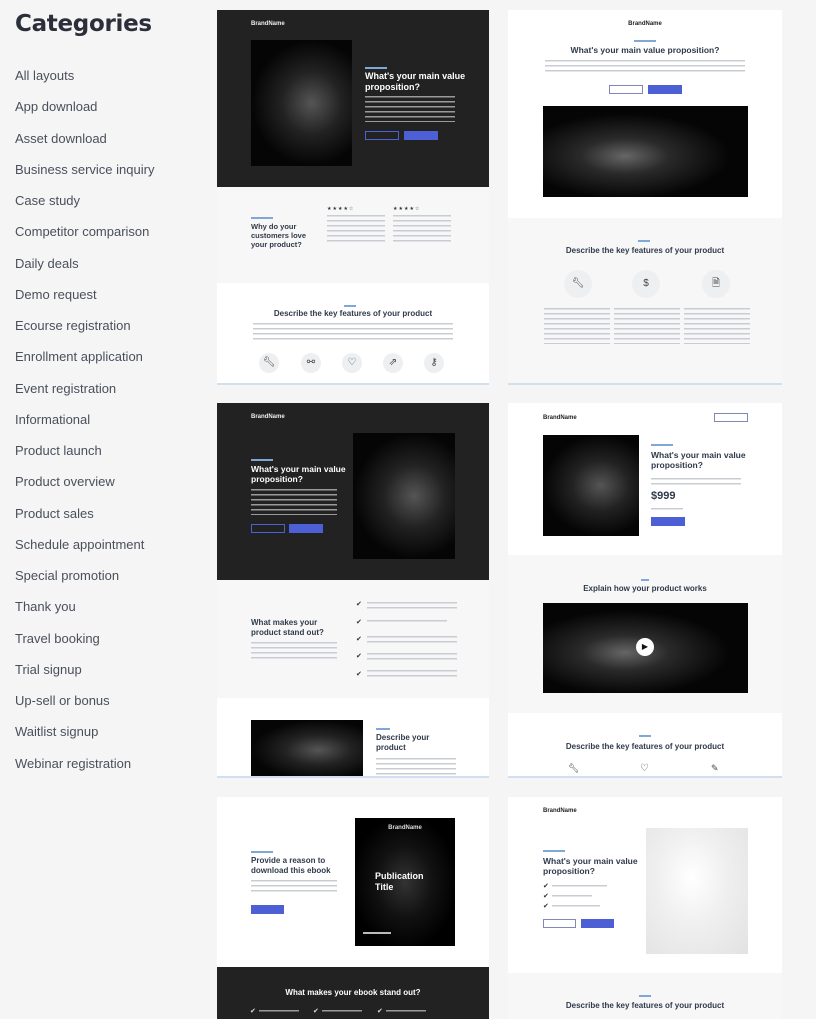  I want to click on category-product-launch: Product launch, so click(58, 450).